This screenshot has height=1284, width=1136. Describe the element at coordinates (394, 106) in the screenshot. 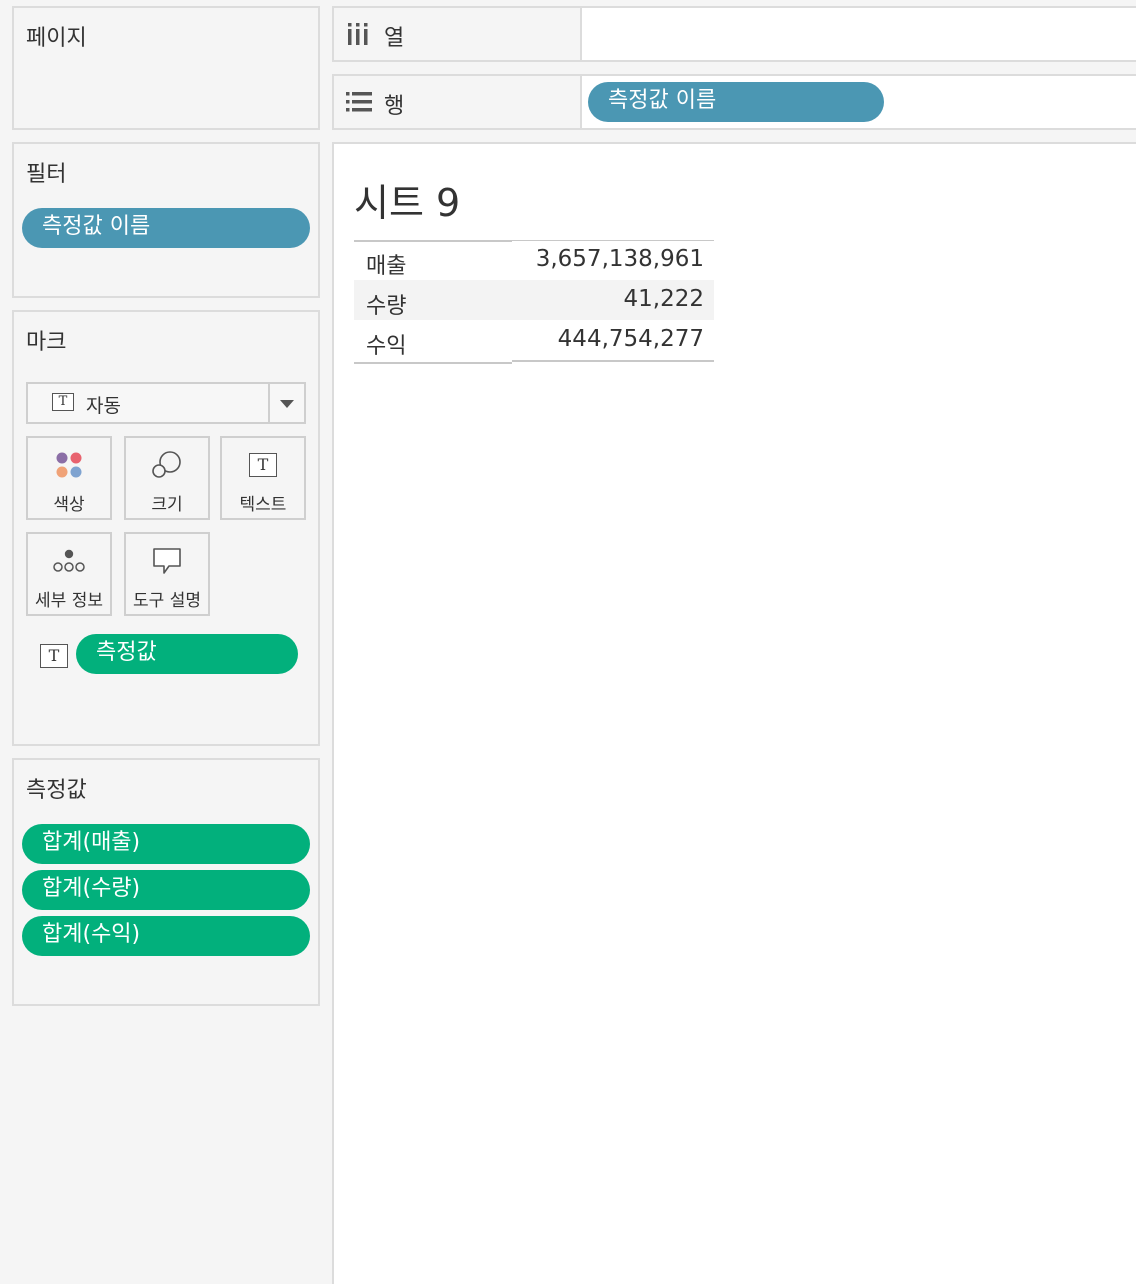

I see `rows-shelf-label: 행` at that location.